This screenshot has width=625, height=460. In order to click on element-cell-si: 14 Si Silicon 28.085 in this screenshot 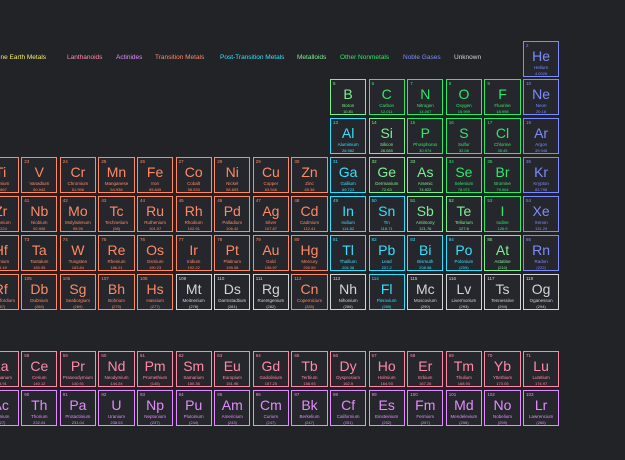, I will do `click(386, 136)`.